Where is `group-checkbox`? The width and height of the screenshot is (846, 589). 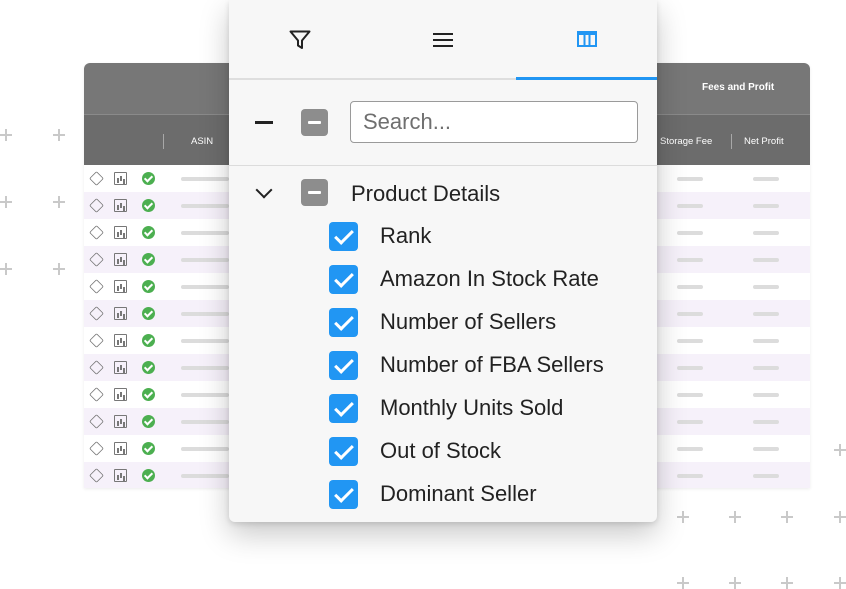 group-checkbox is located at coordinates (314, 192).